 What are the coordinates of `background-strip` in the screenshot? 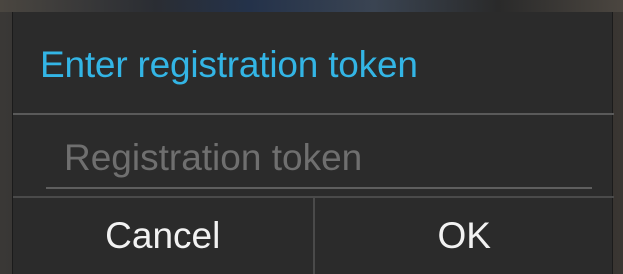 It's located at (311, 6).